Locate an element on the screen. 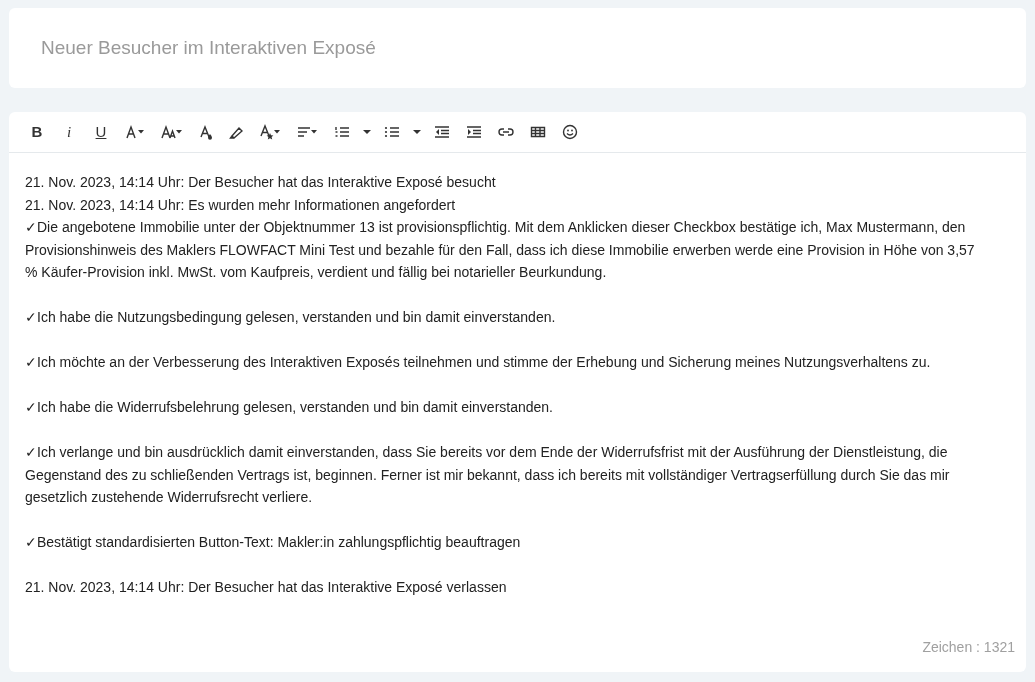 This screenshot has width=1035, height=682. title-field: Neuer Besucher im Interaktiven Exposé is located at coordinates (517, 48).